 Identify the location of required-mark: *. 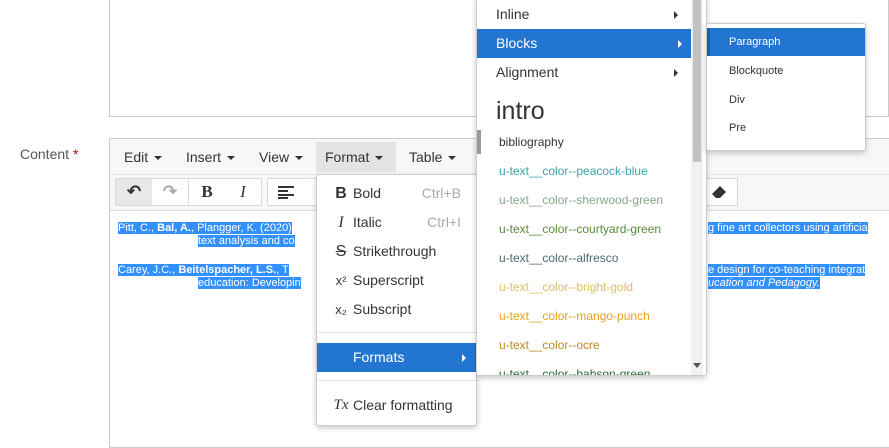
(75, 154).